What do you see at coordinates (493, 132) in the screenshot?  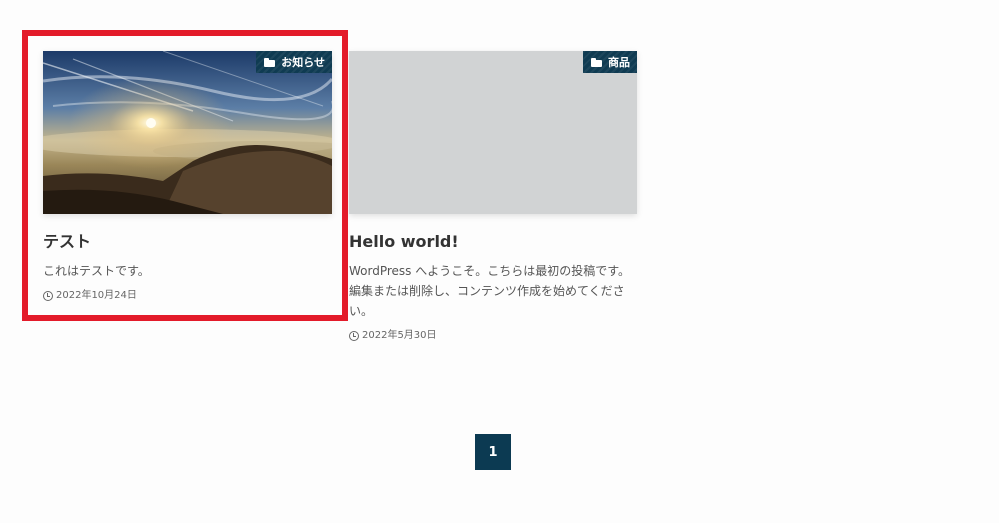 I see `post-thumbnail-placeholder: 商品` at bounding box center [493, 132].